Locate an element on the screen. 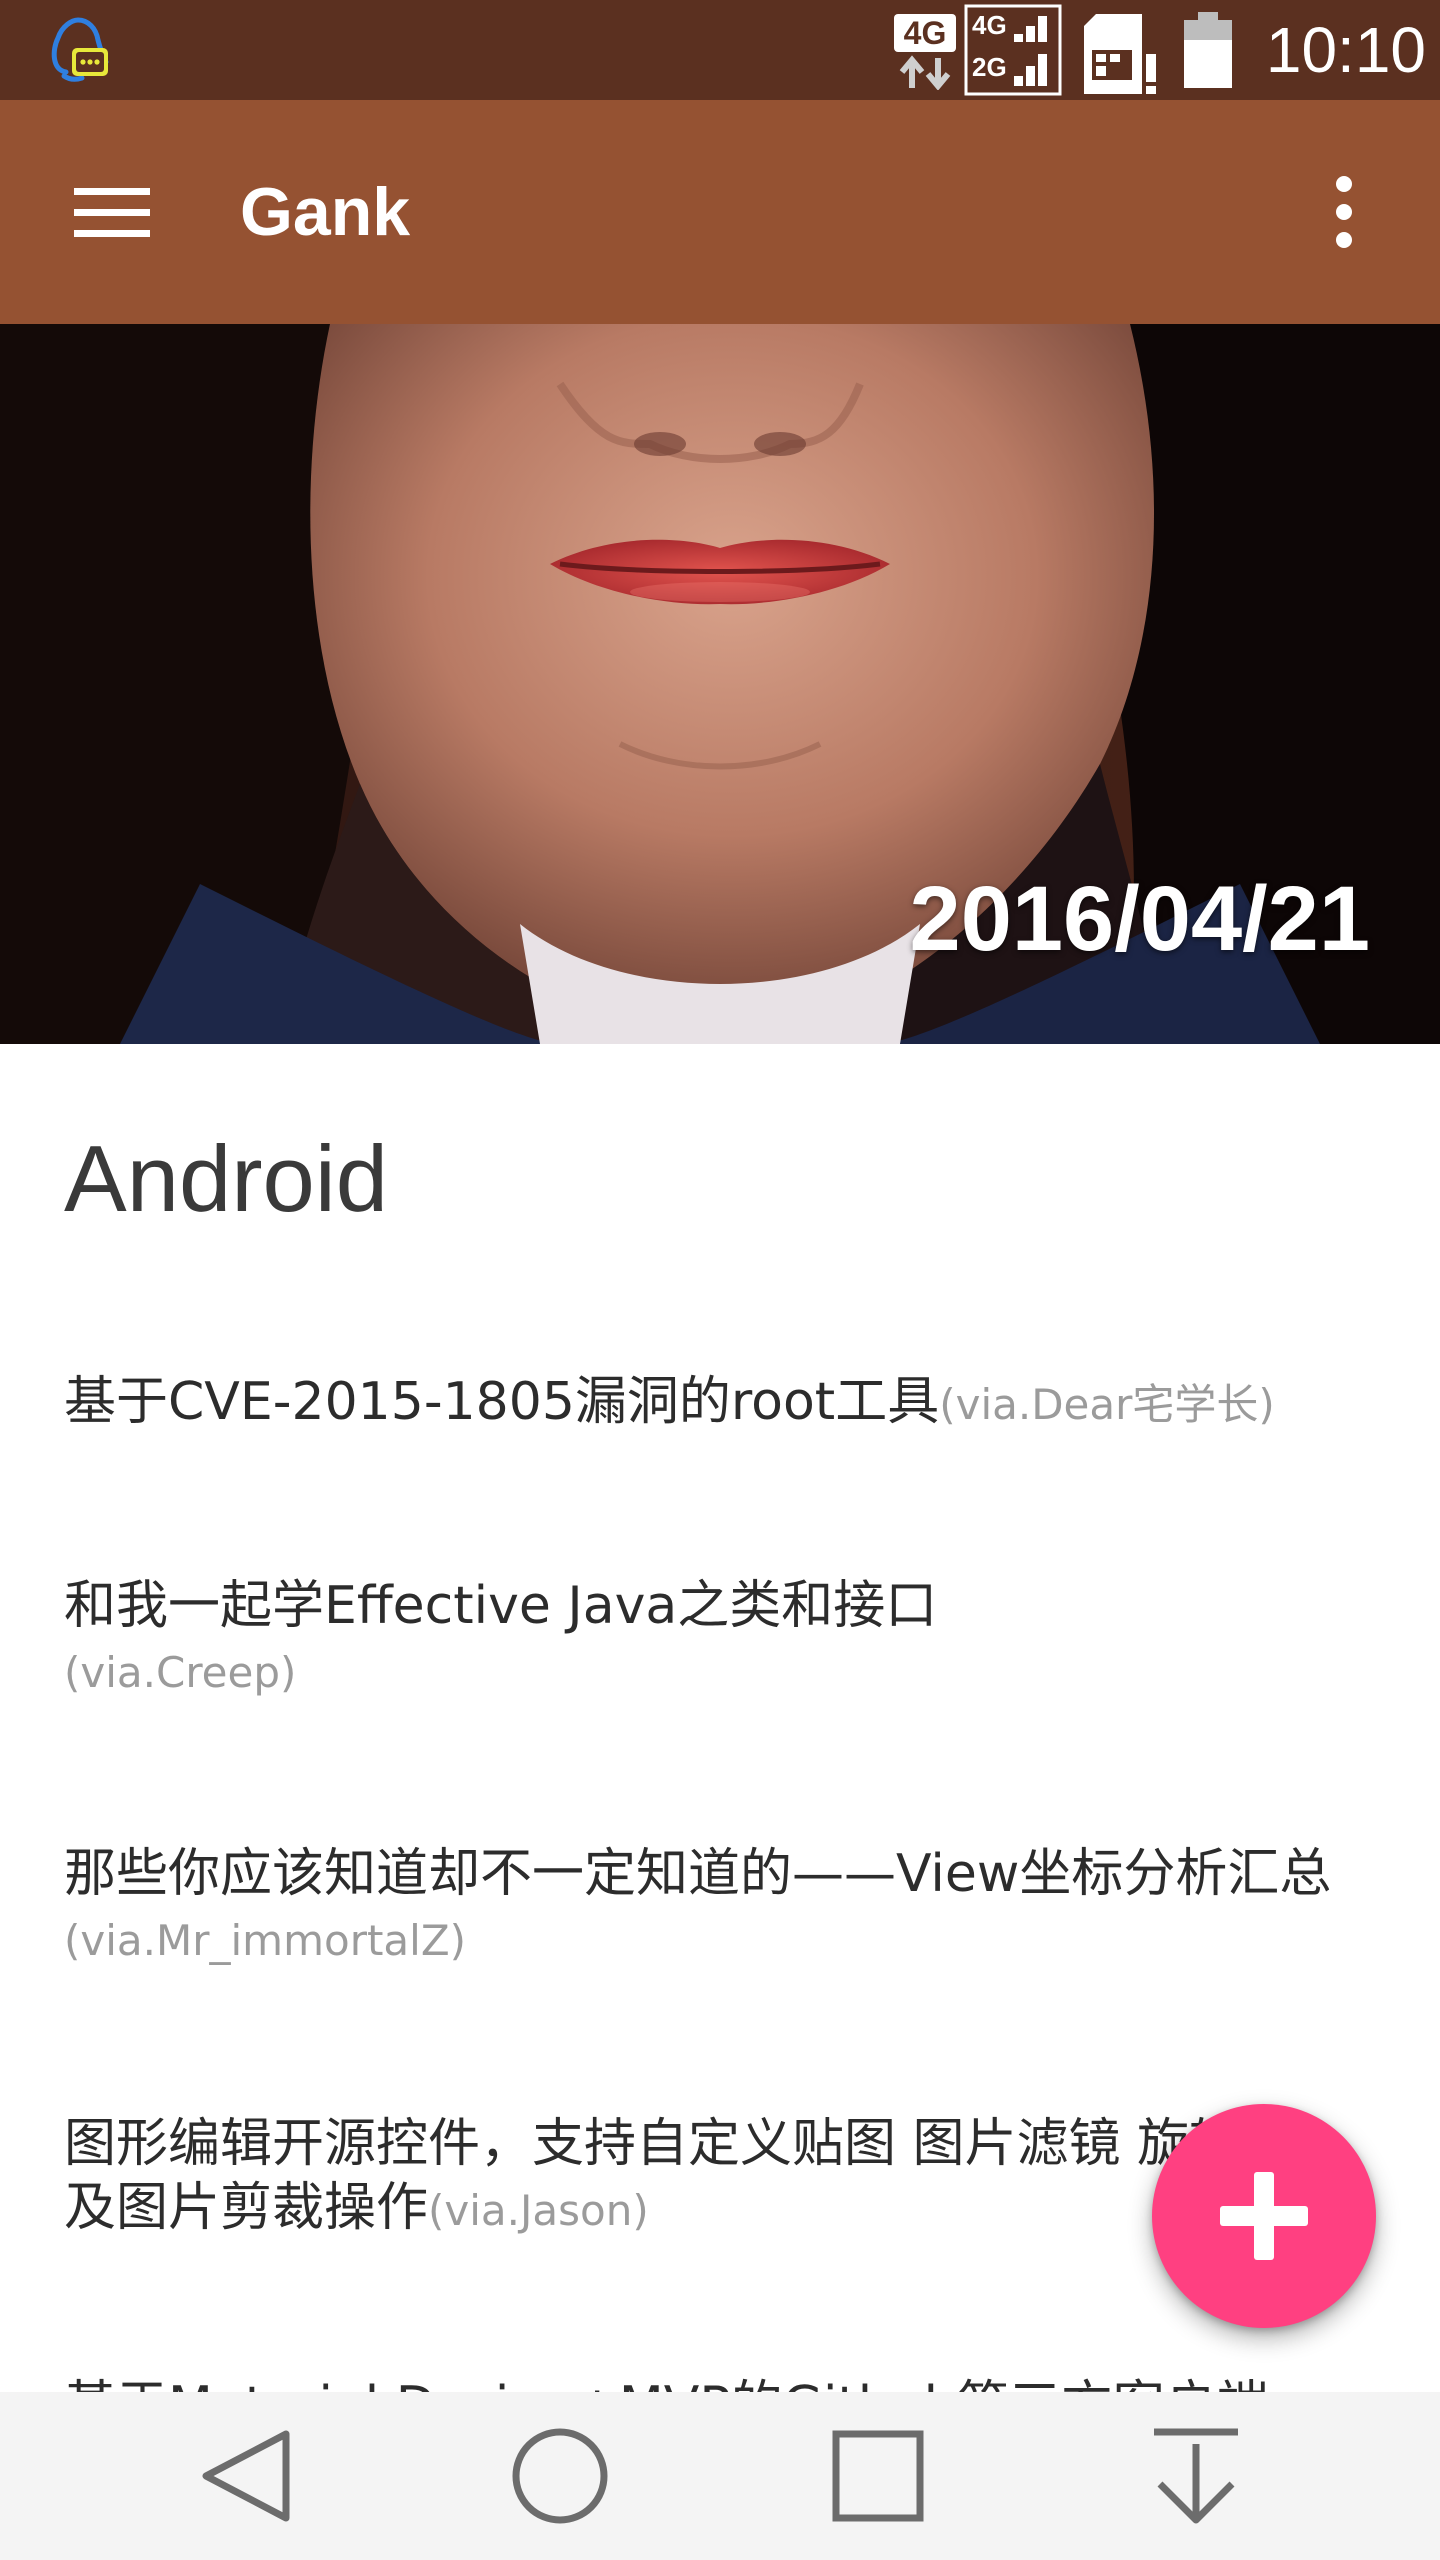 The height and width of the screenshot is (2560, 1440). item-via: (via.Creep) is located at coordinates (180, 1672).